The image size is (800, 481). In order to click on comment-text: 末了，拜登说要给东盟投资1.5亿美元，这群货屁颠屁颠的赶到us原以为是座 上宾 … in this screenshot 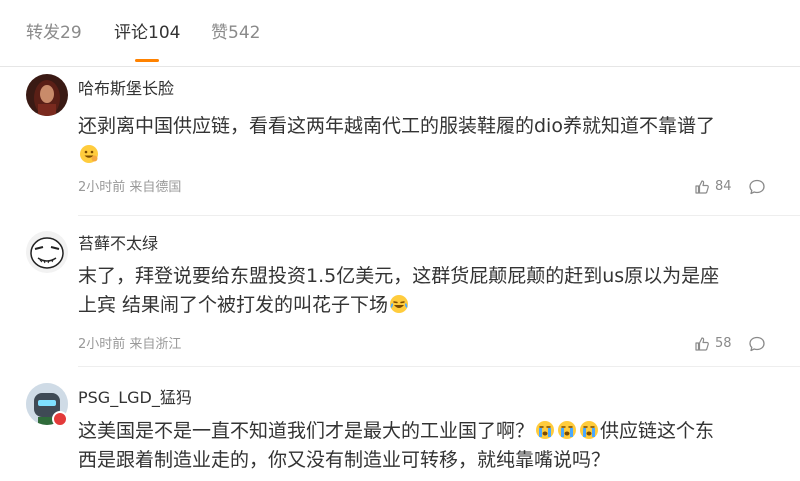, I will do `click(428, 291)`.